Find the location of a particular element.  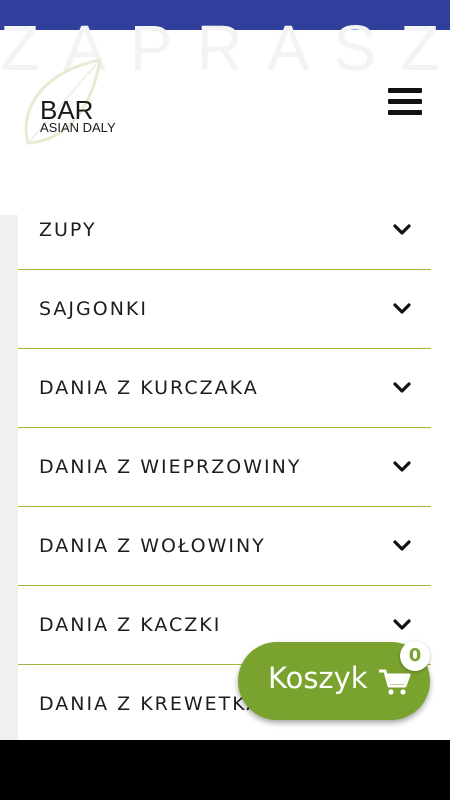

navigation-bar is located at coordinates (225, 770).